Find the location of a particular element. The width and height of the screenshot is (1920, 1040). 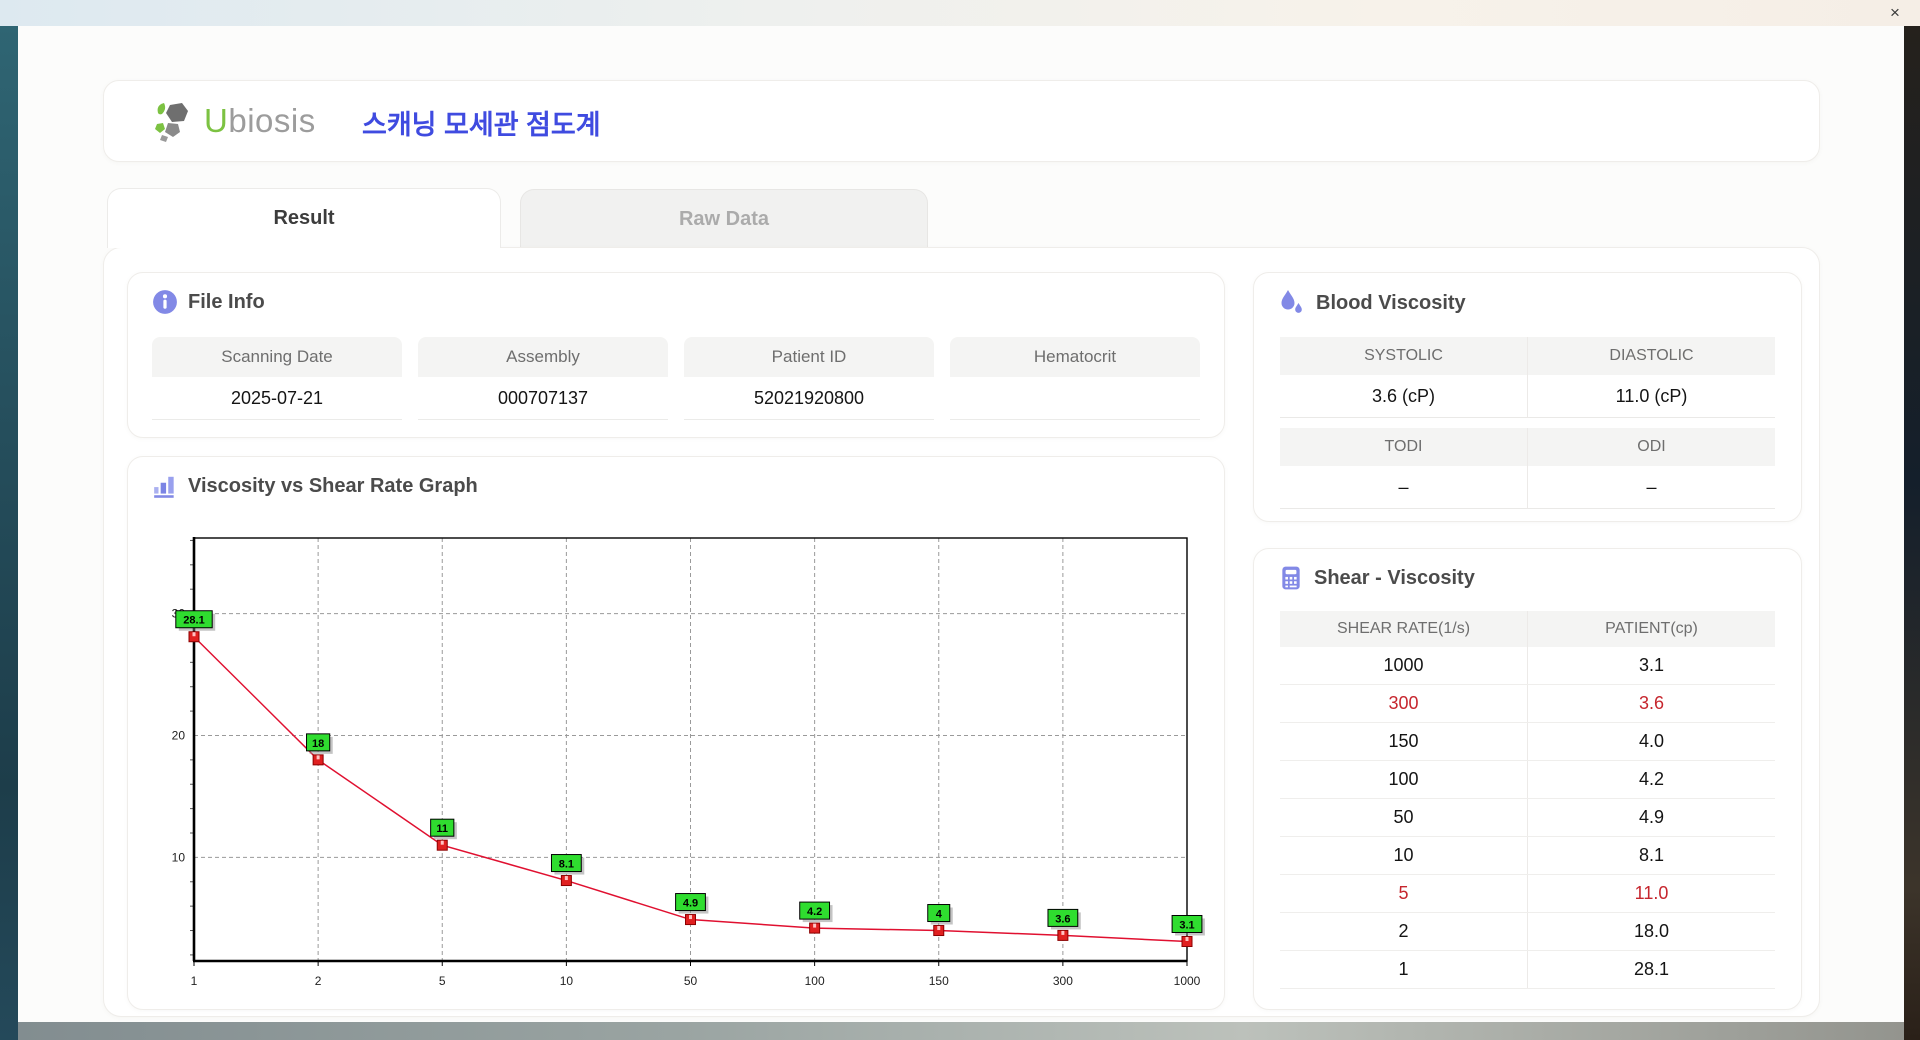

svg-text: 18 is located at coordinates (318, 744).